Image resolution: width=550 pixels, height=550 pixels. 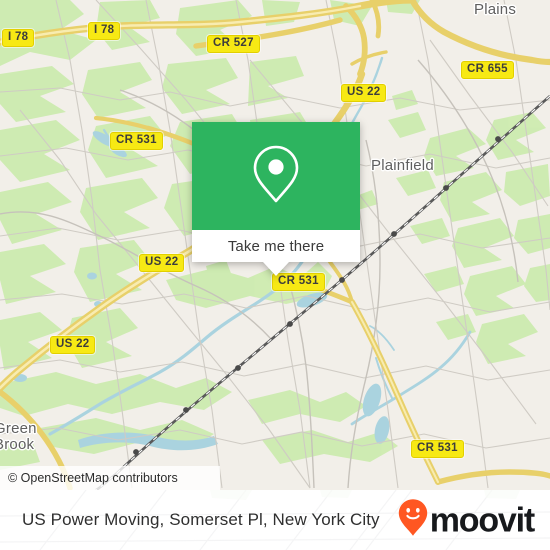 What do you see at coordinates (276, 269) in the screenshot?
I see `popup-tail` at bounding box center [276, 269].